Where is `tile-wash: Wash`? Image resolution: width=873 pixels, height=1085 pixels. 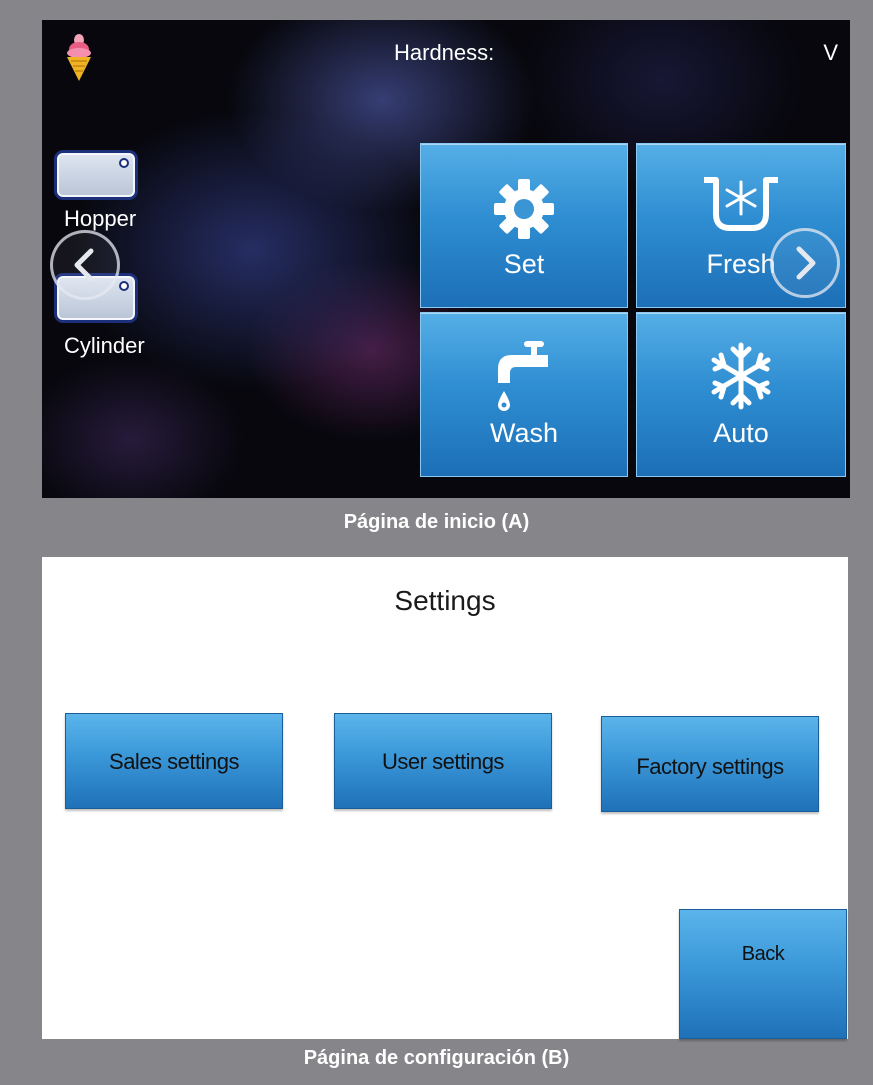
tile-wash: Wash is located at coordinates (524, 394).